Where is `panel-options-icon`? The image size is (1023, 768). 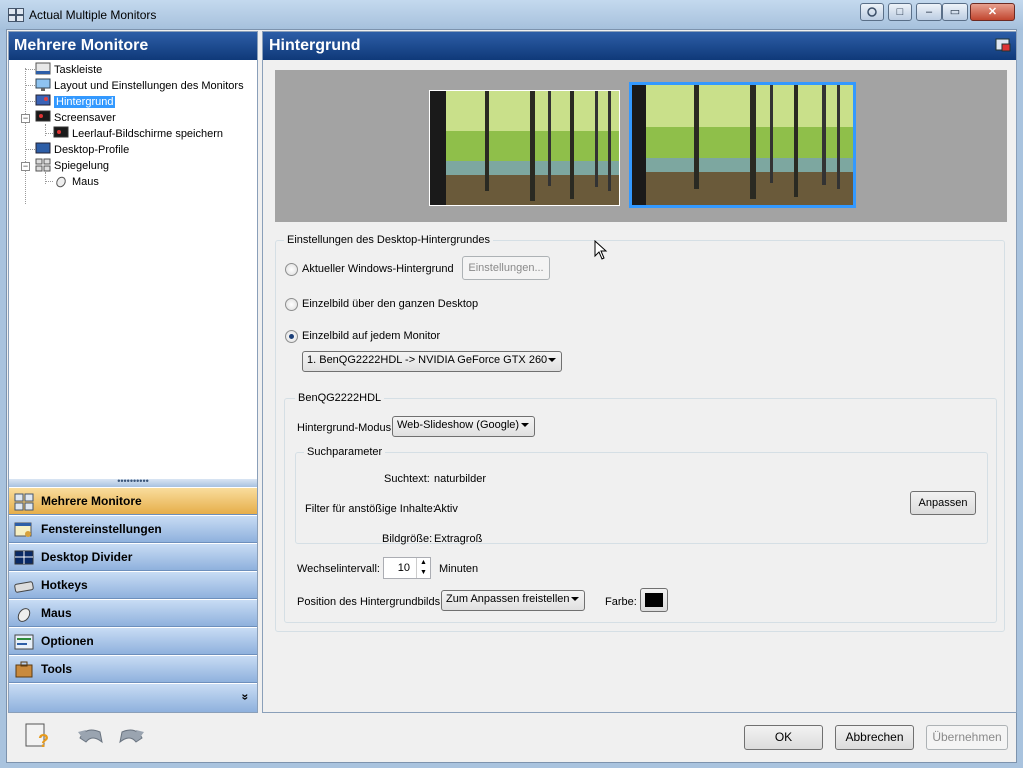
panel-options-icon is located at coordinates (1003, 45).